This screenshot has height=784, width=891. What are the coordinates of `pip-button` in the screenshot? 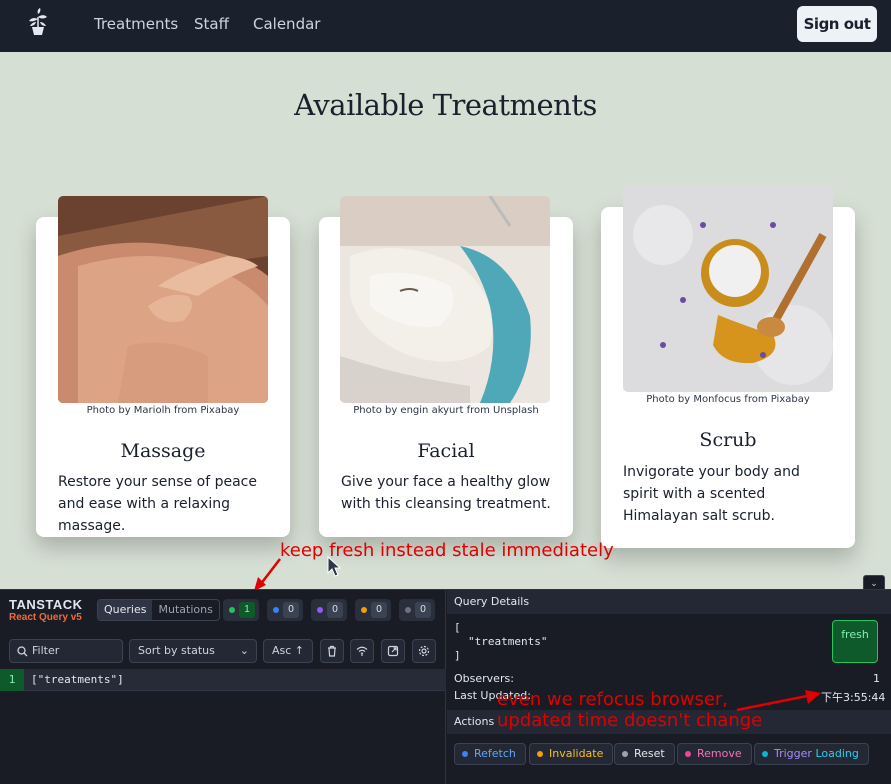 It's located at (393, 651).